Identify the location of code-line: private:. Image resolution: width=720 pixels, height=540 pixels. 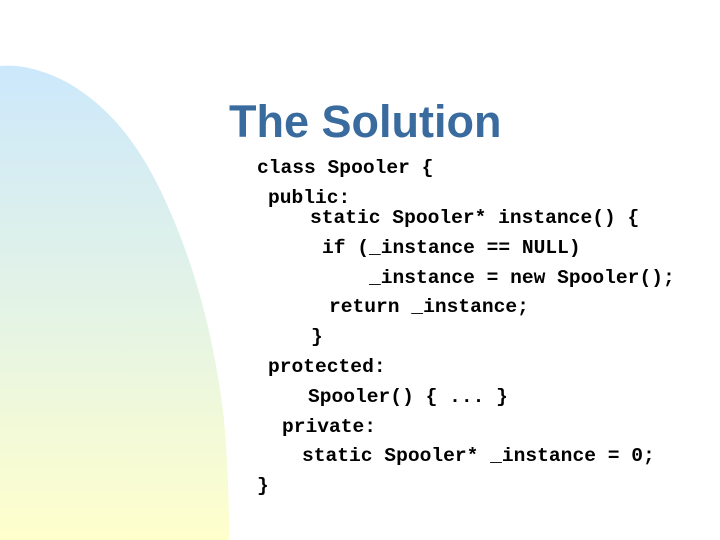
(329, 427).